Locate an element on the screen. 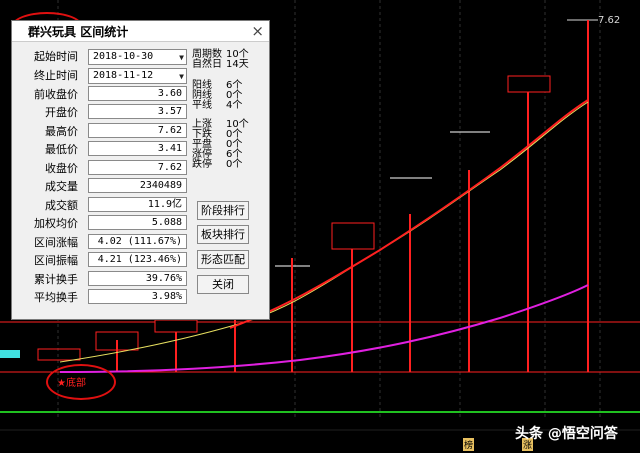 This screenshot has height=453, width=640. label-volume: 成交量 is located at coordinates (61, 186).